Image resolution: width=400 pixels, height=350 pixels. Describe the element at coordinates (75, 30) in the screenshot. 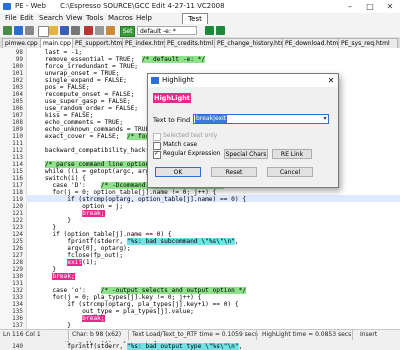

I see `print-icon` at that location.